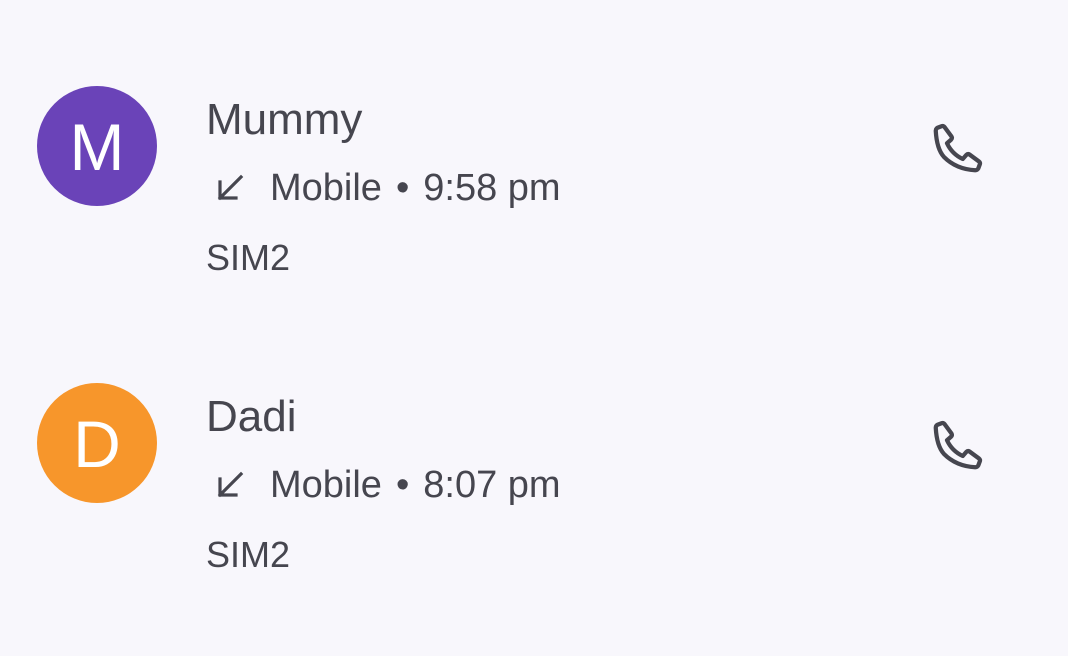  I want to click on call-details: Mobile • 9:58 pm, so click(383, 188).